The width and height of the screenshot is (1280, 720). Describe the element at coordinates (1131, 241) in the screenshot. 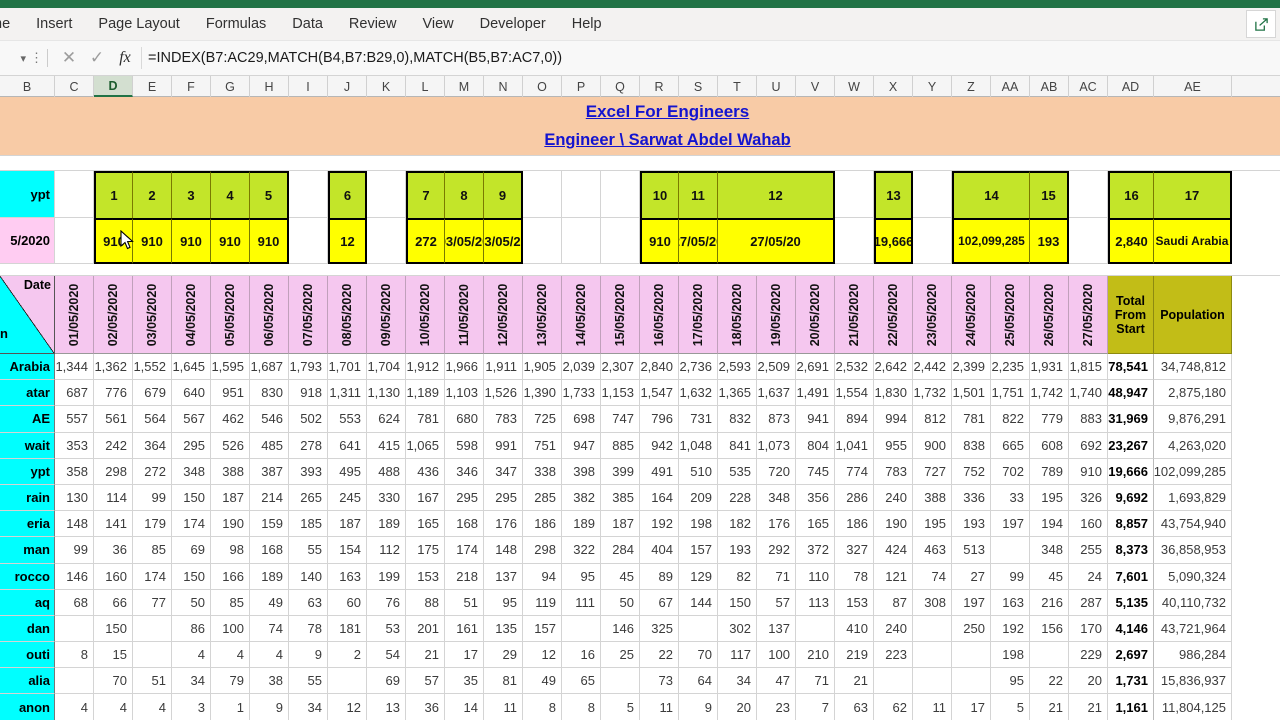

I see `lookup-value-box-16: 2,840` at that location.